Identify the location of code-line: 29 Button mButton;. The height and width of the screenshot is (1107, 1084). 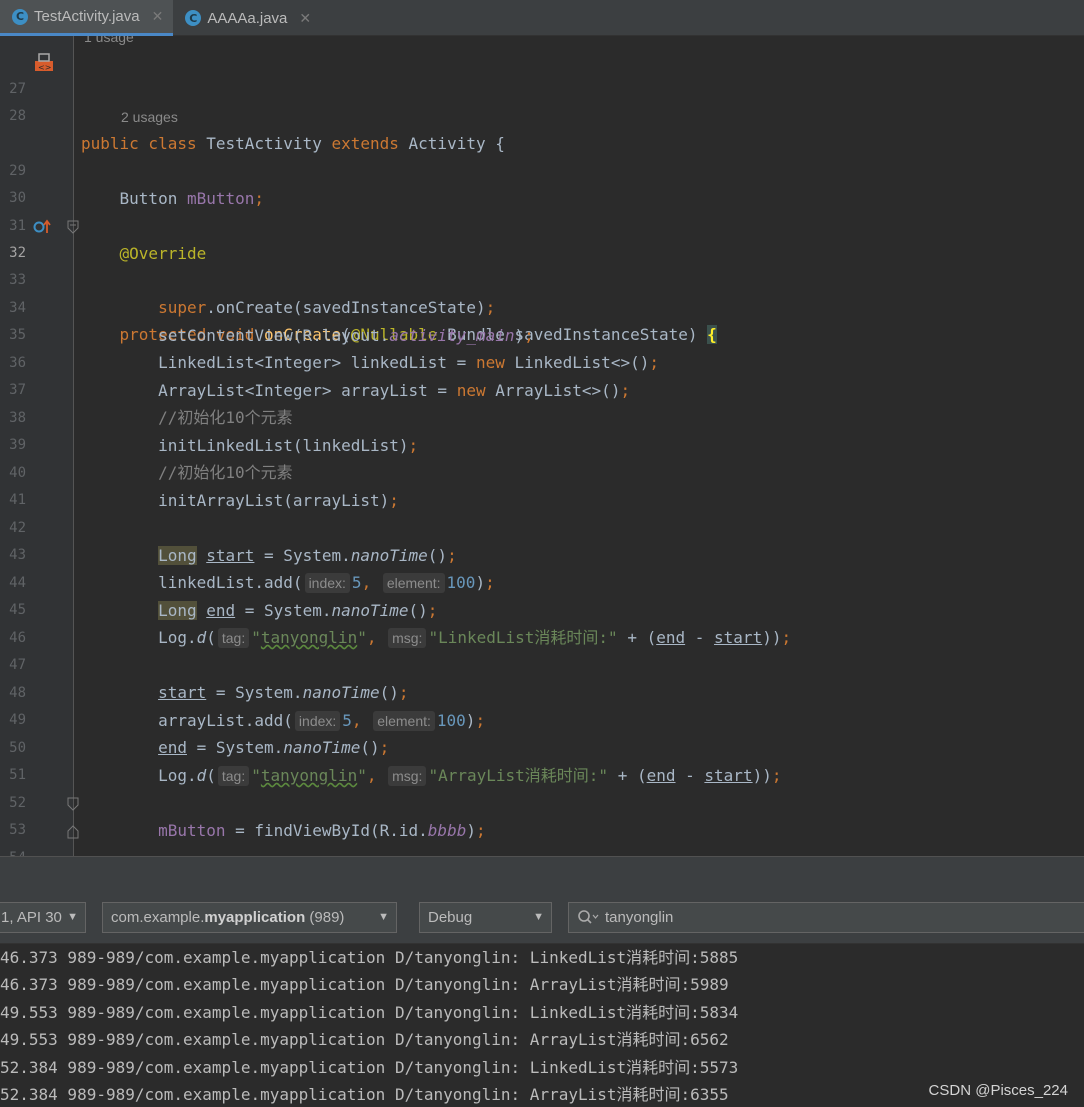
(542, 169).